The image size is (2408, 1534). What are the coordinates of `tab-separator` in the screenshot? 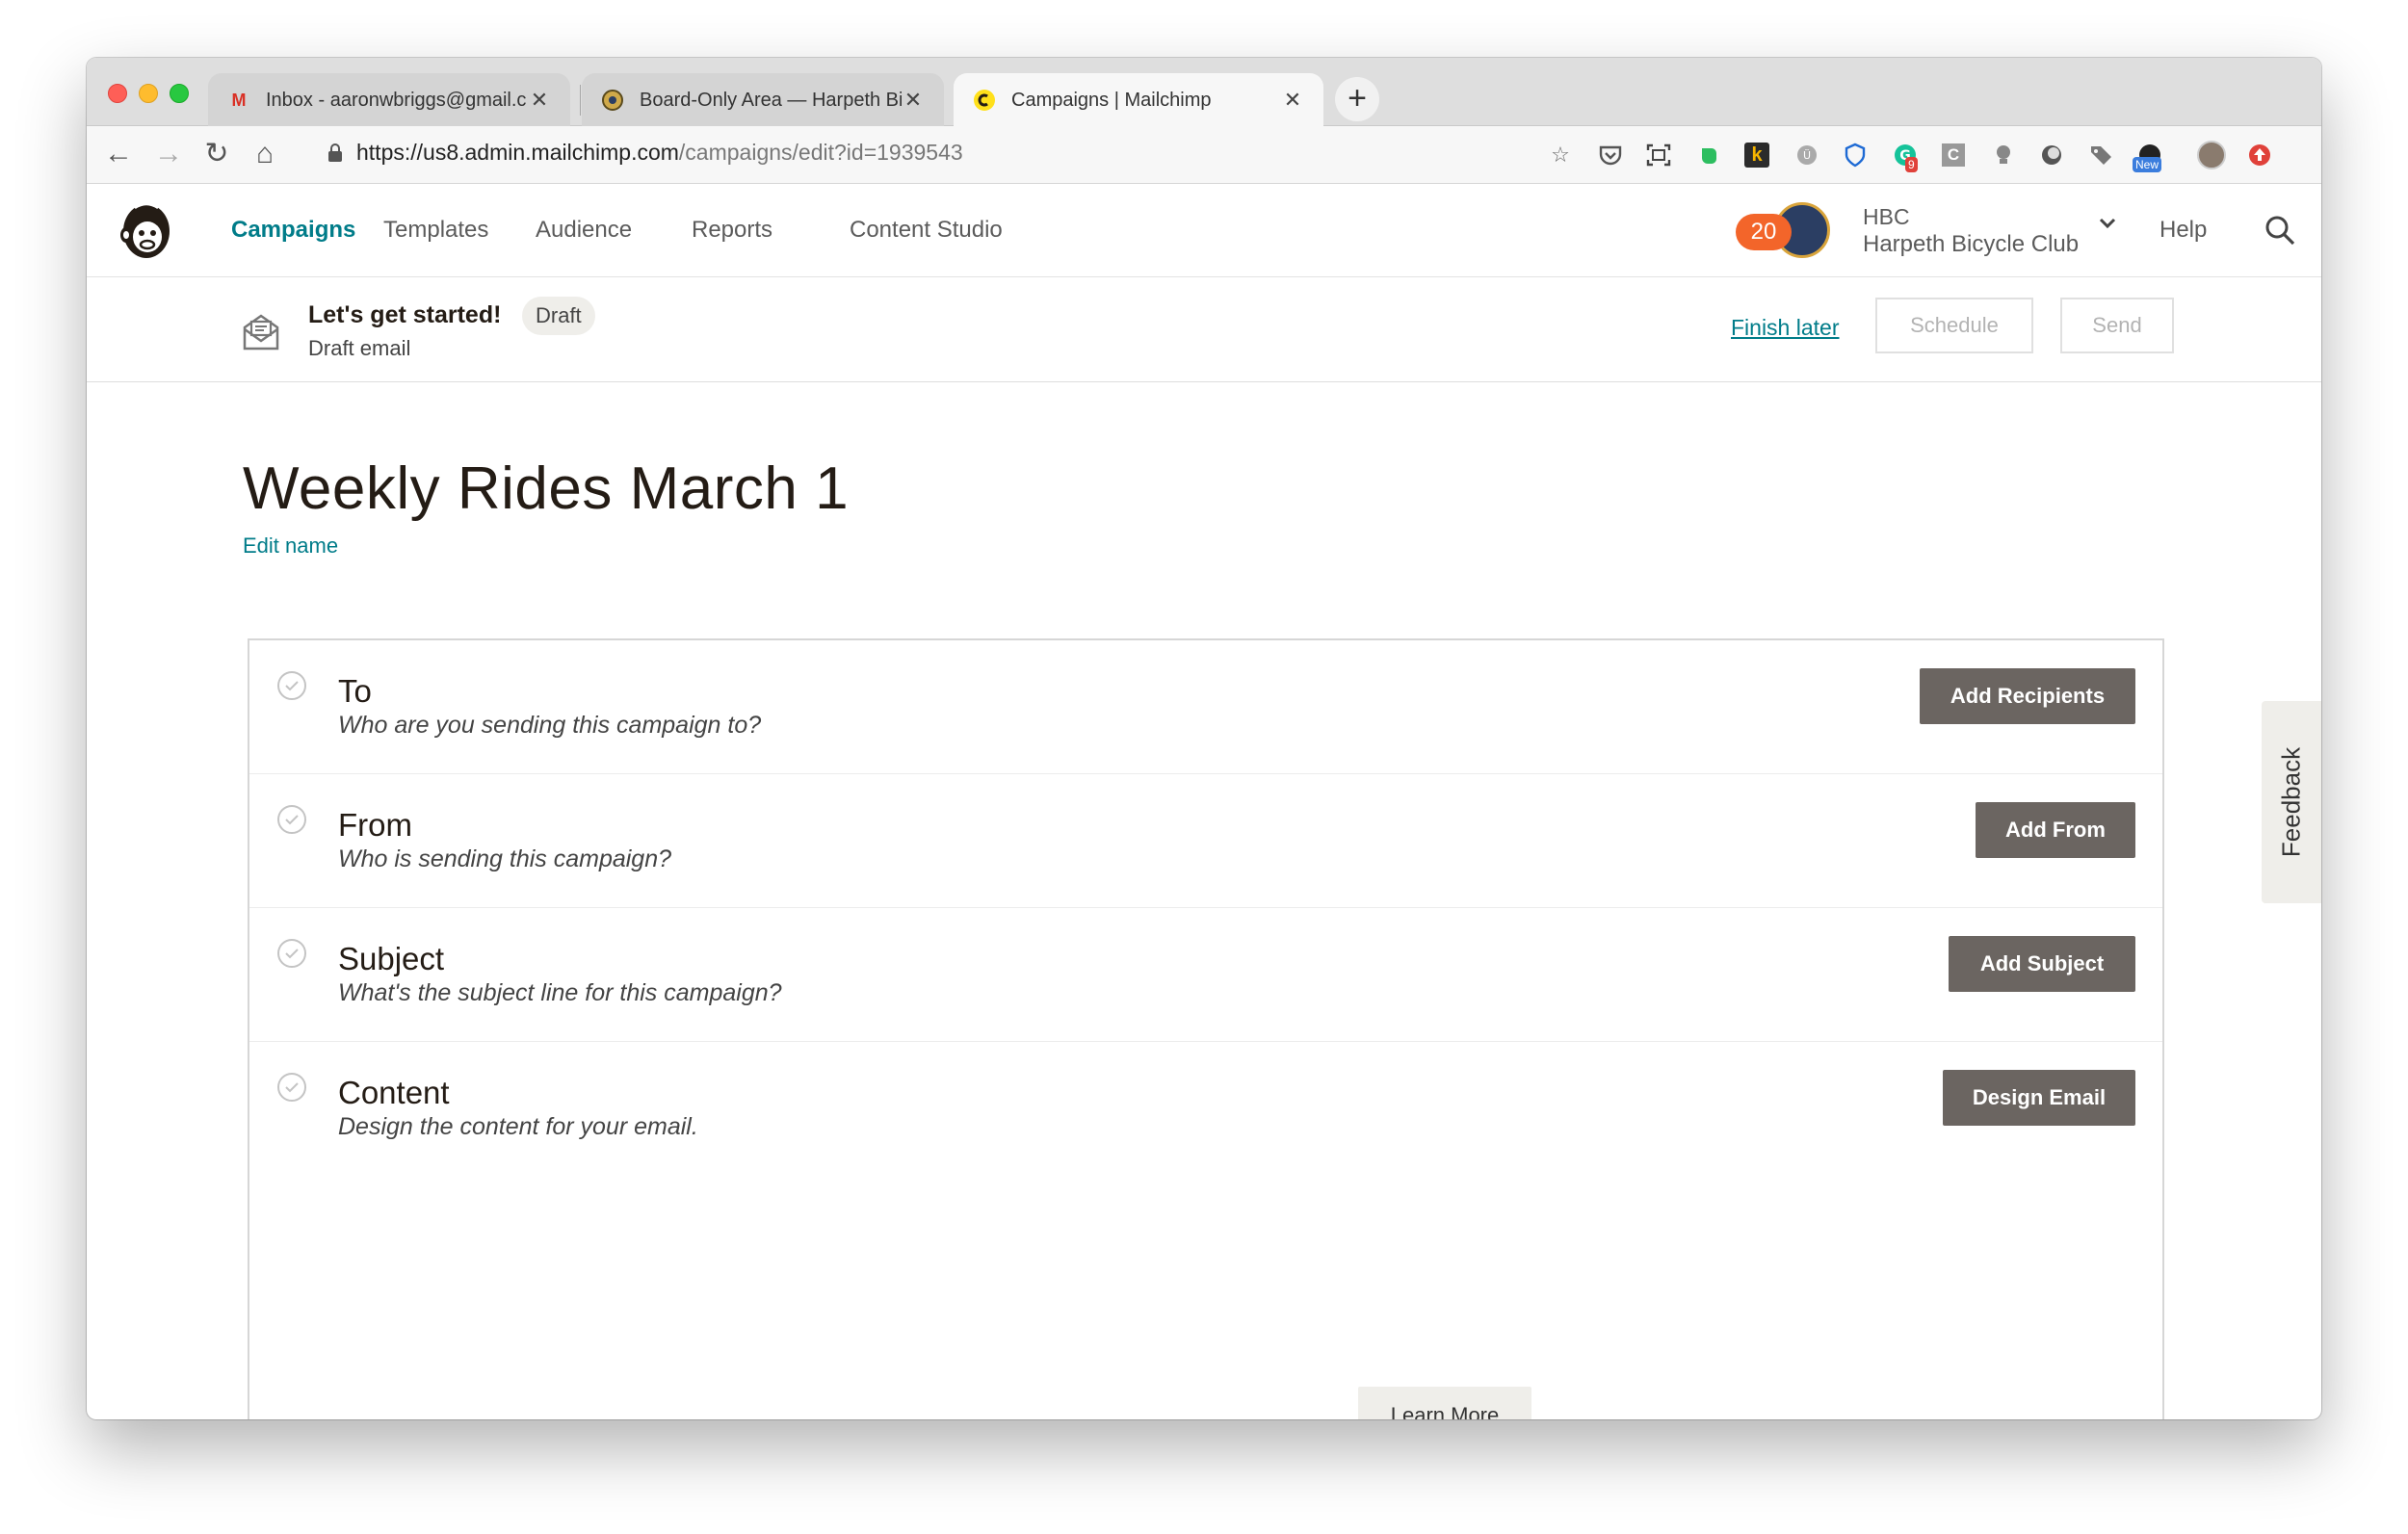 It's located at (580, 100).